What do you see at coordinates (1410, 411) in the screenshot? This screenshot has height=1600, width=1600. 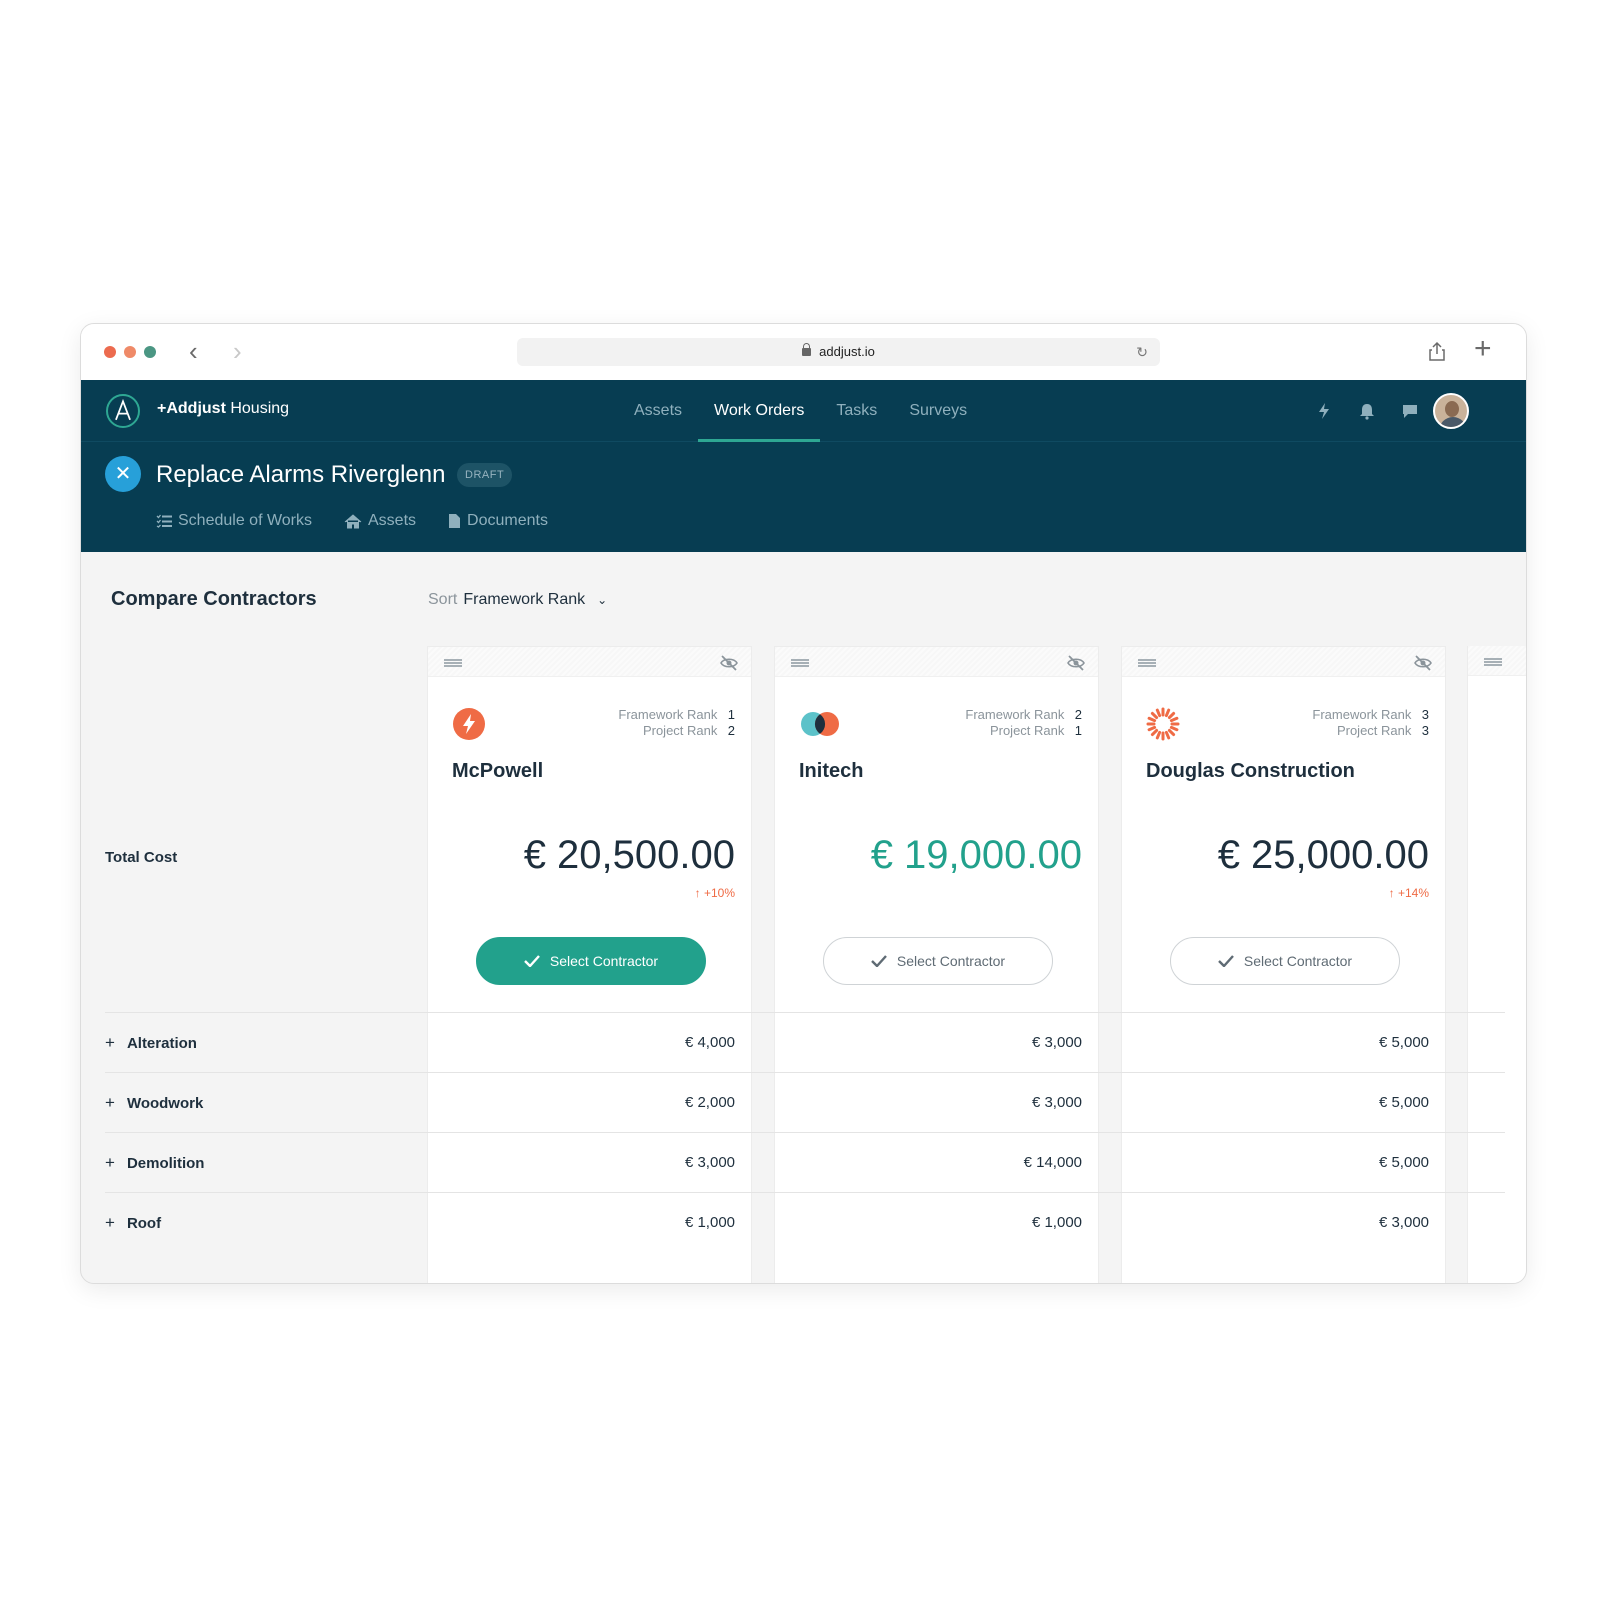 I see `chat-icon` at bounding box center [1410, 411].